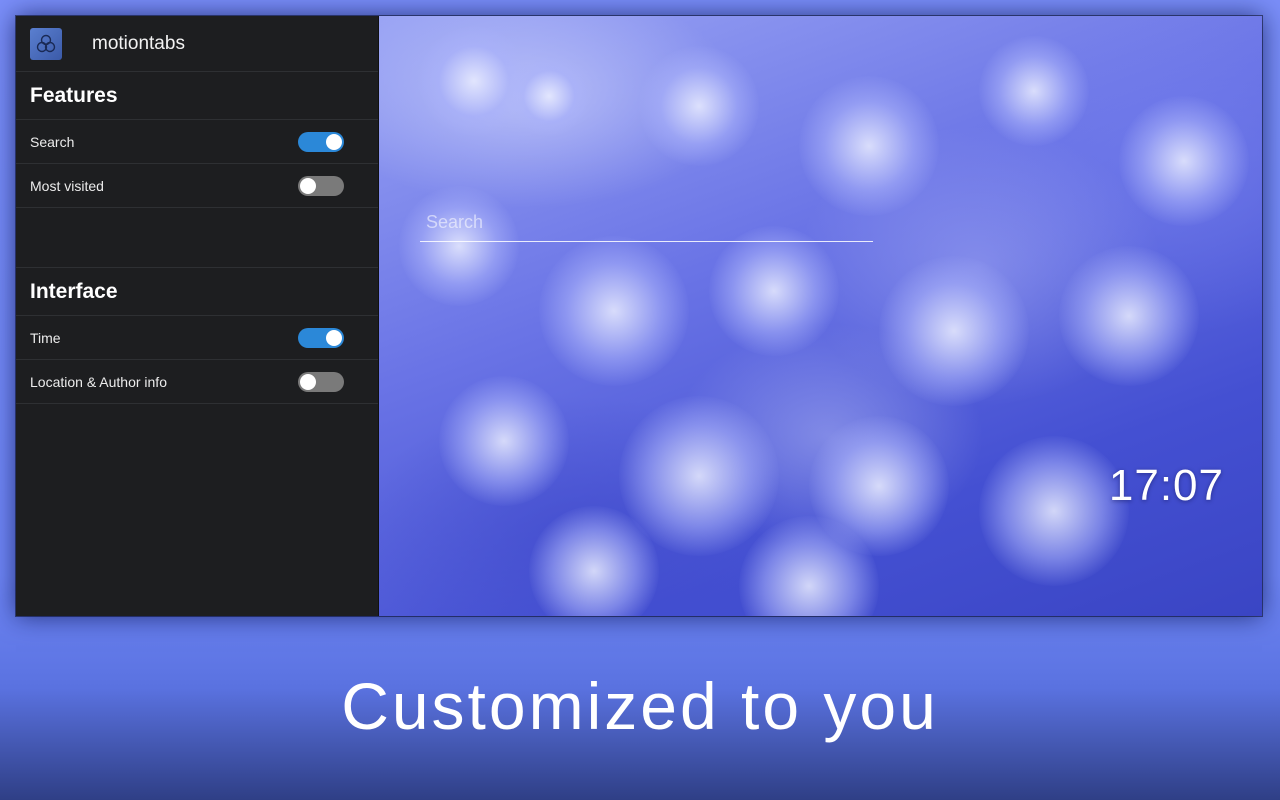  I want to click on features-heading: Features, so click(197, 96).